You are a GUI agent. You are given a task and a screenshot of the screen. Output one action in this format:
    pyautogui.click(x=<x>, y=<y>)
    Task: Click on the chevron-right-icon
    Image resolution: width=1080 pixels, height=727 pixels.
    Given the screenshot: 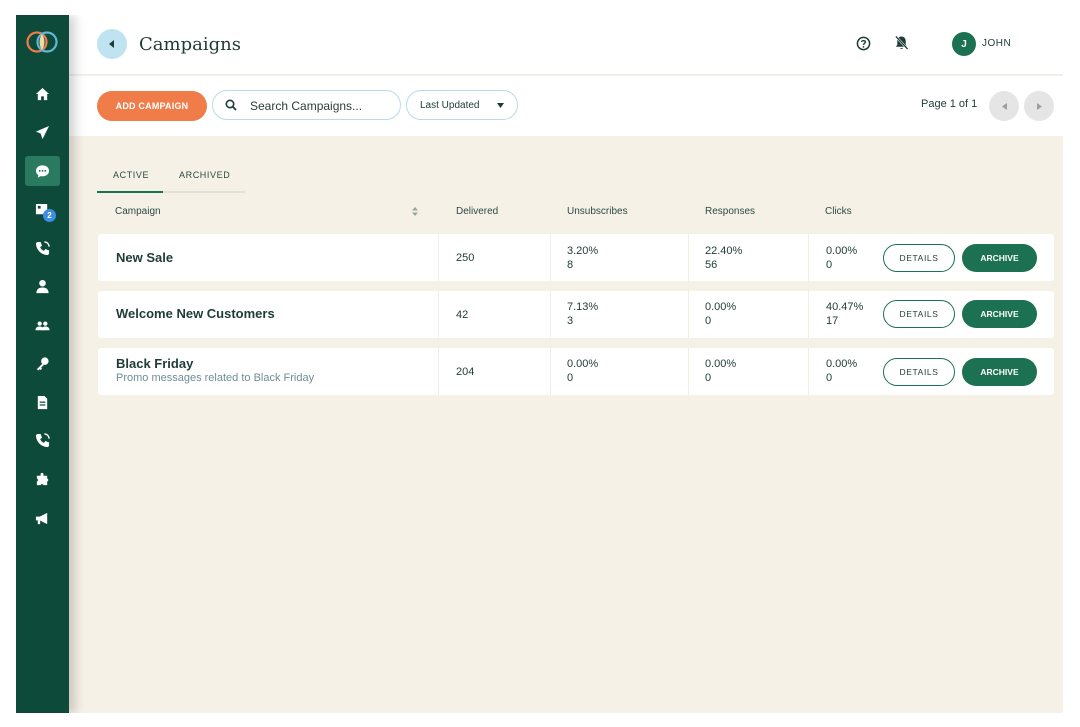 What is the action you would take?
    pyautogui.click(x=1039, y=106)
    